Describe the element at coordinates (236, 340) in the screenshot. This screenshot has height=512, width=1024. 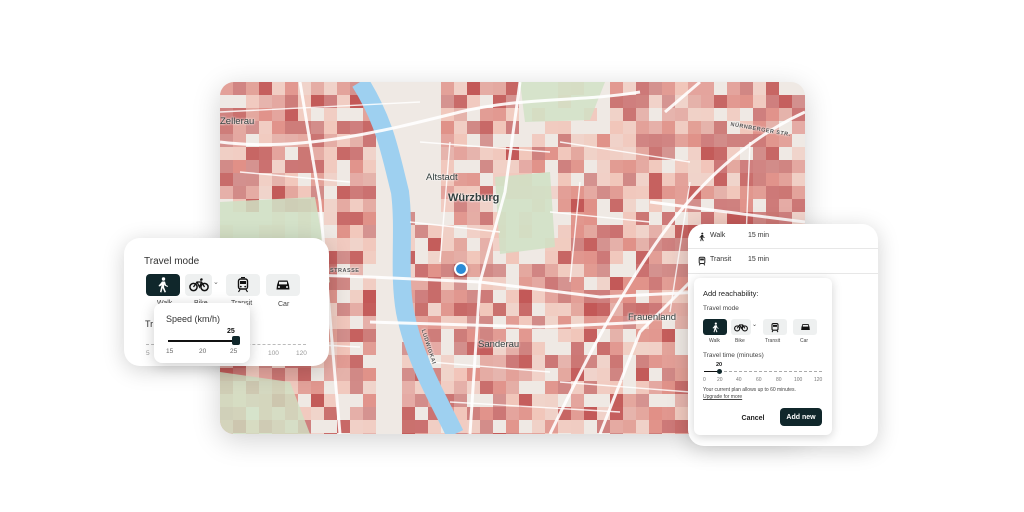
I see `speed-slider-thumb` at that location.